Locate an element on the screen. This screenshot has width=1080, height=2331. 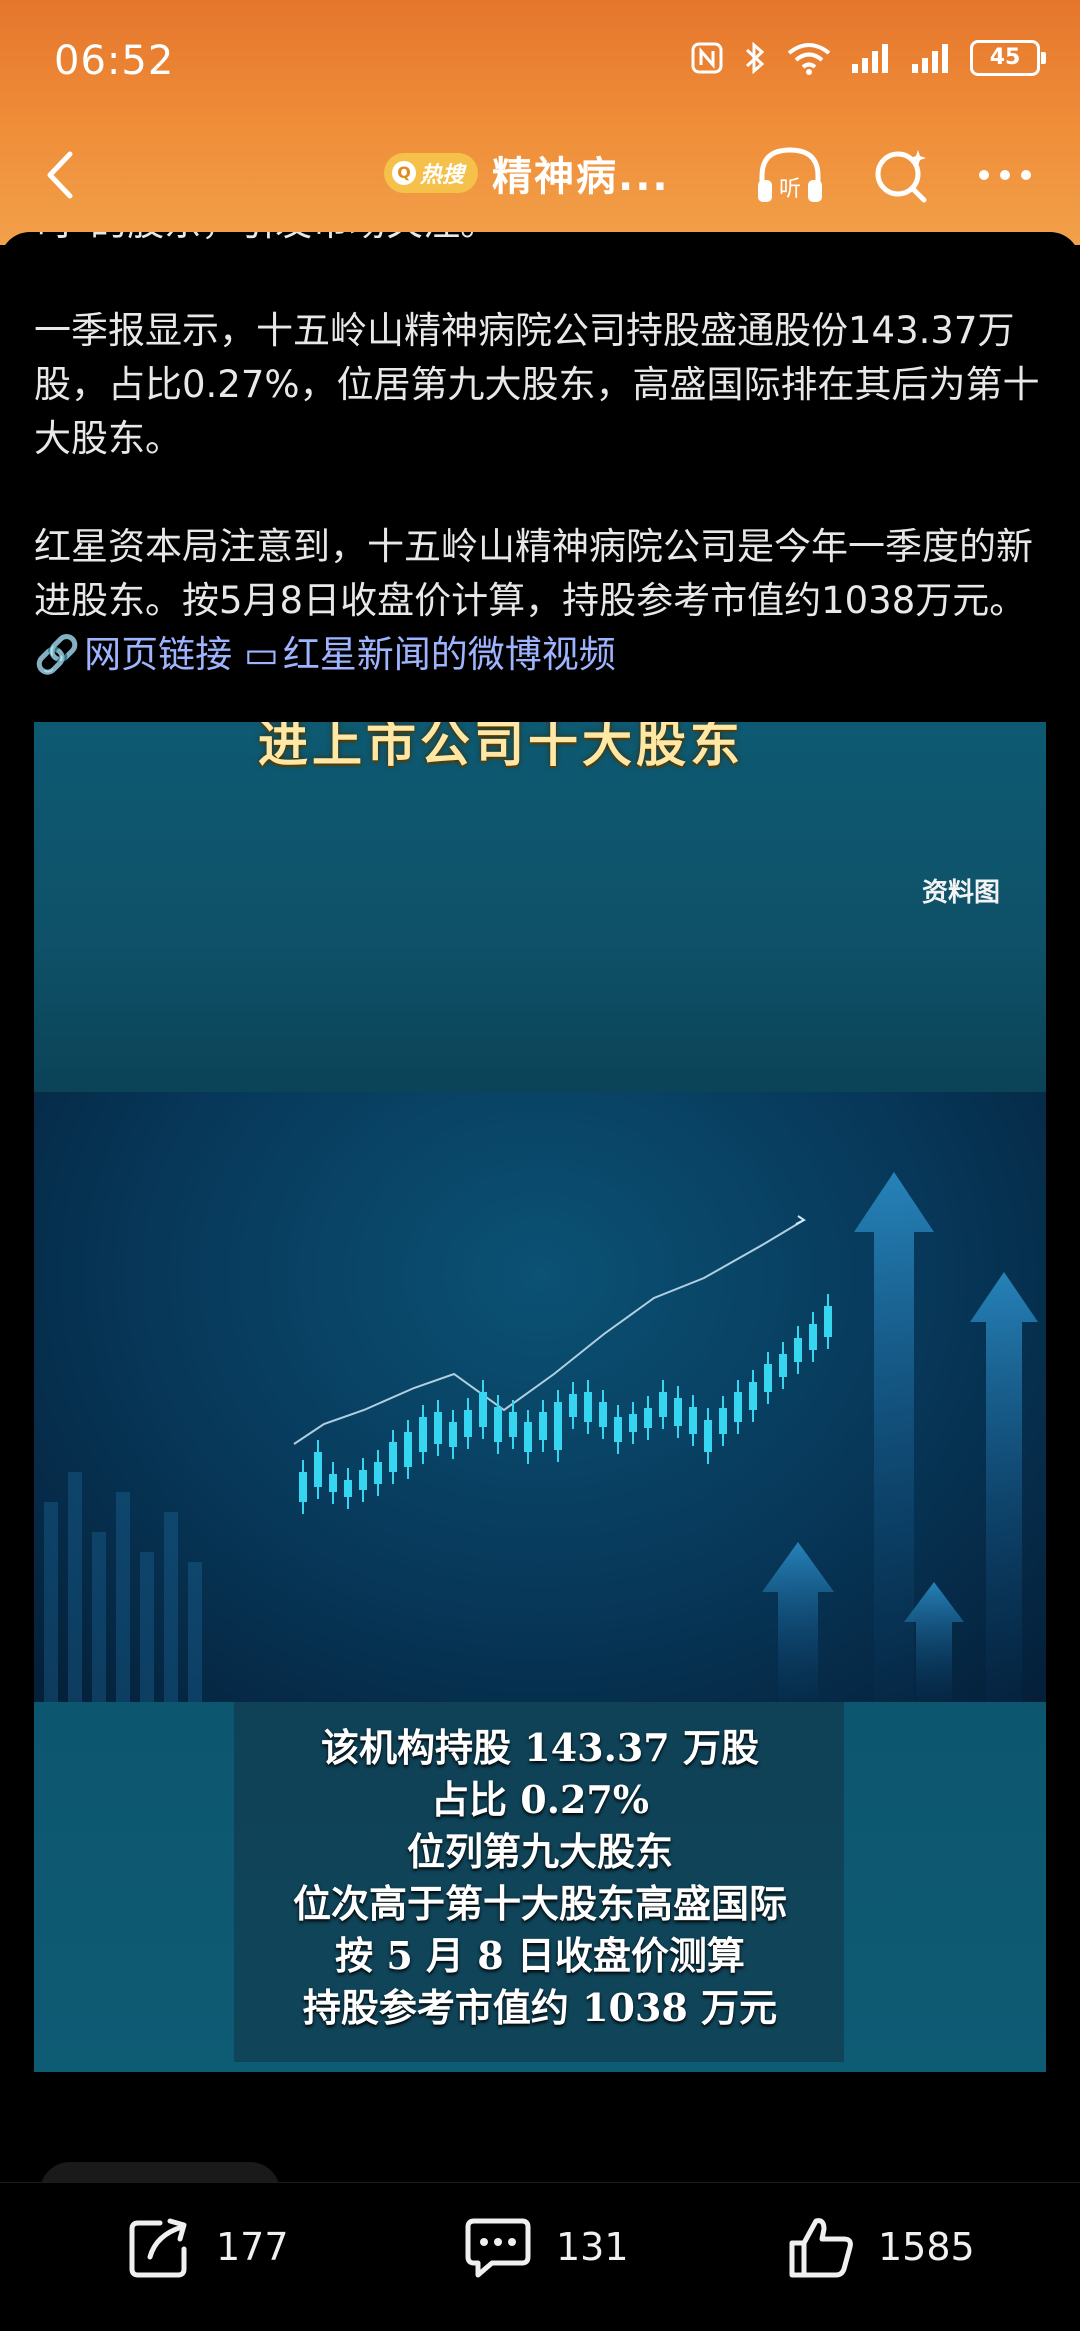
wifi-icon is located at coordinates (809, 59).